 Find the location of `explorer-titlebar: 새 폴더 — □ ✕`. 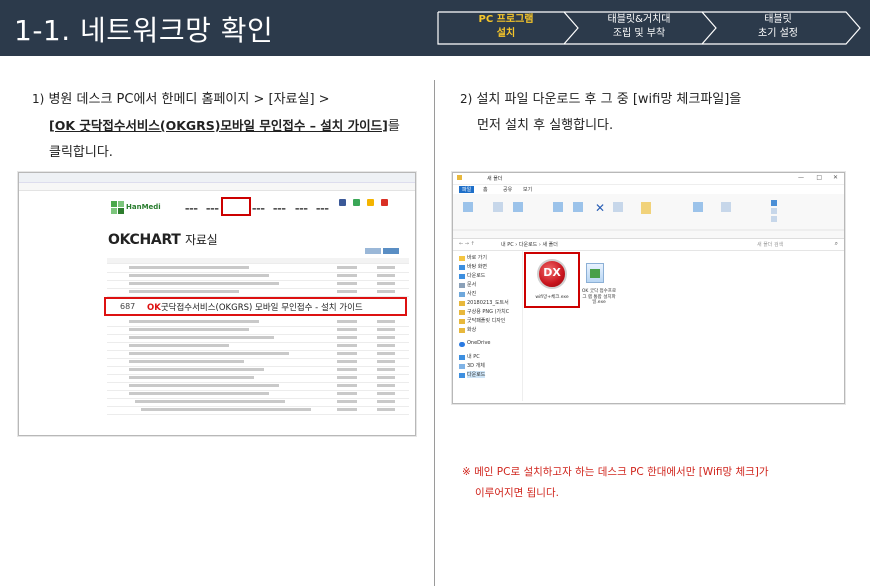

explorer-titlebar: 새 폴더 — □ ✕ is located at coordinates (648, 179).